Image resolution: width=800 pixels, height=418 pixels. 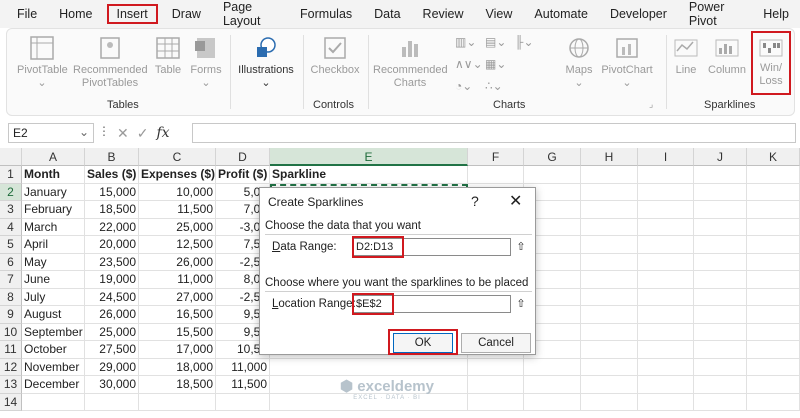 I want to click on grid-cell: December, so click(x=53, y=385).